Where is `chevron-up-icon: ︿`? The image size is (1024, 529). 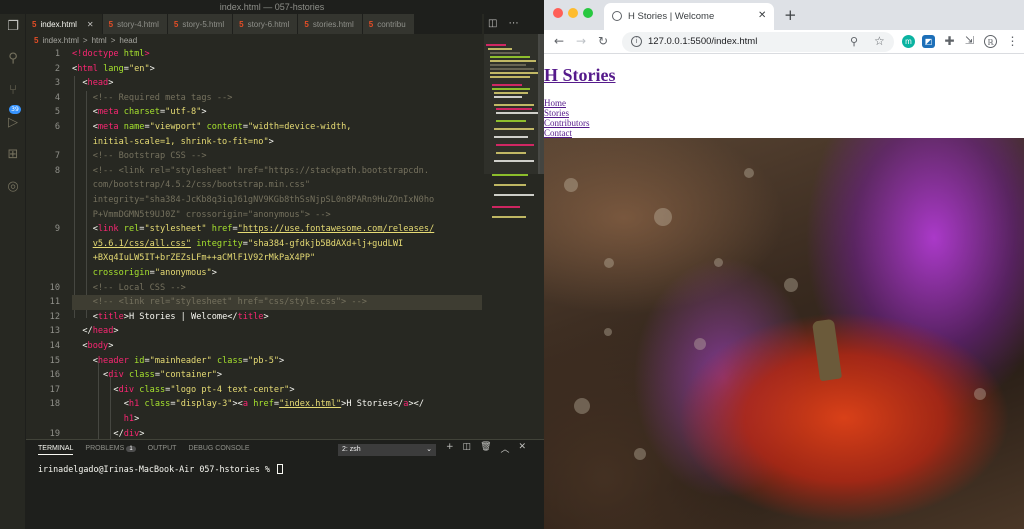 chevron-up-icon: ︿ is located at coordinates (505, 448).